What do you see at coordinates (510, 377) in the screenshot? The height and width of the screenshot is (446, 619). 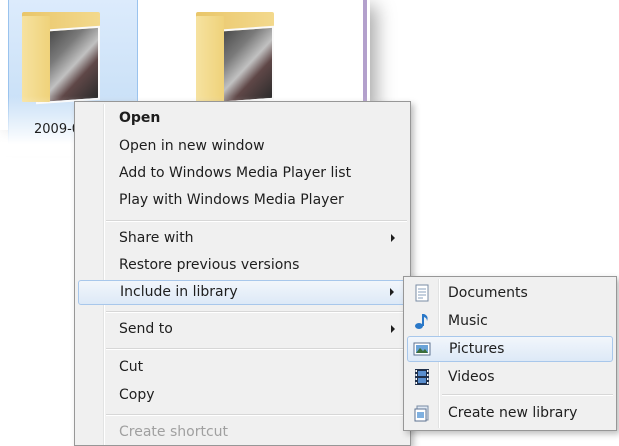 I see `submenu-item-videos: Videos` at bounding box center [510, 377].